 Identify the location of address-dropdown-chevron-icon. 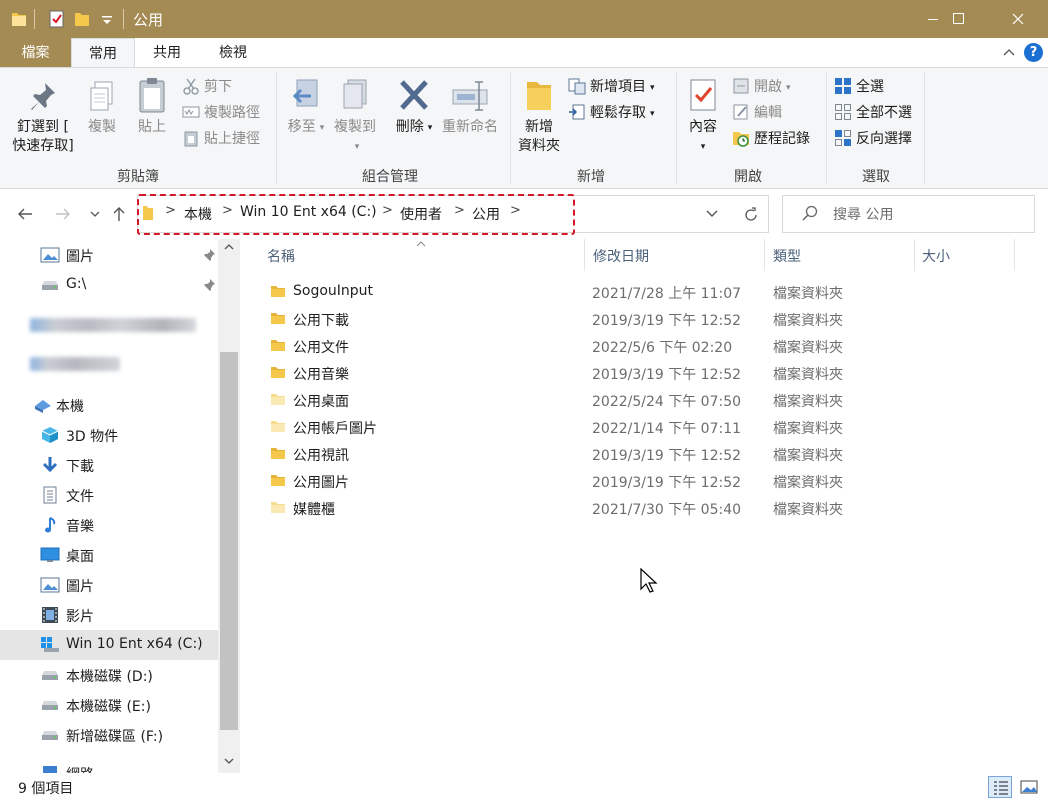
(712, 214).